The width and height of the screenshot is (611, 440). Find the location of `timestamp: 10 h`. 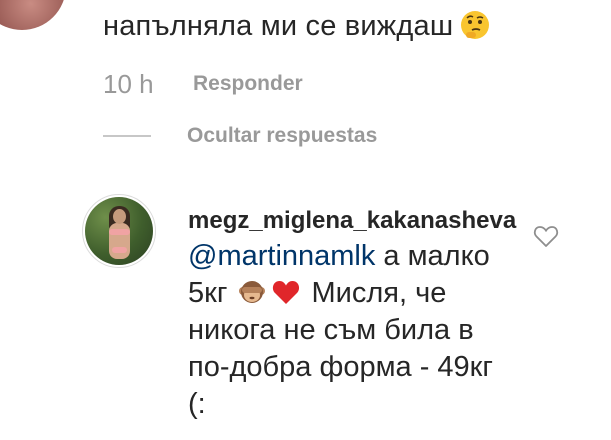

timestamp: 10 h is located at coordinates (128, 83).